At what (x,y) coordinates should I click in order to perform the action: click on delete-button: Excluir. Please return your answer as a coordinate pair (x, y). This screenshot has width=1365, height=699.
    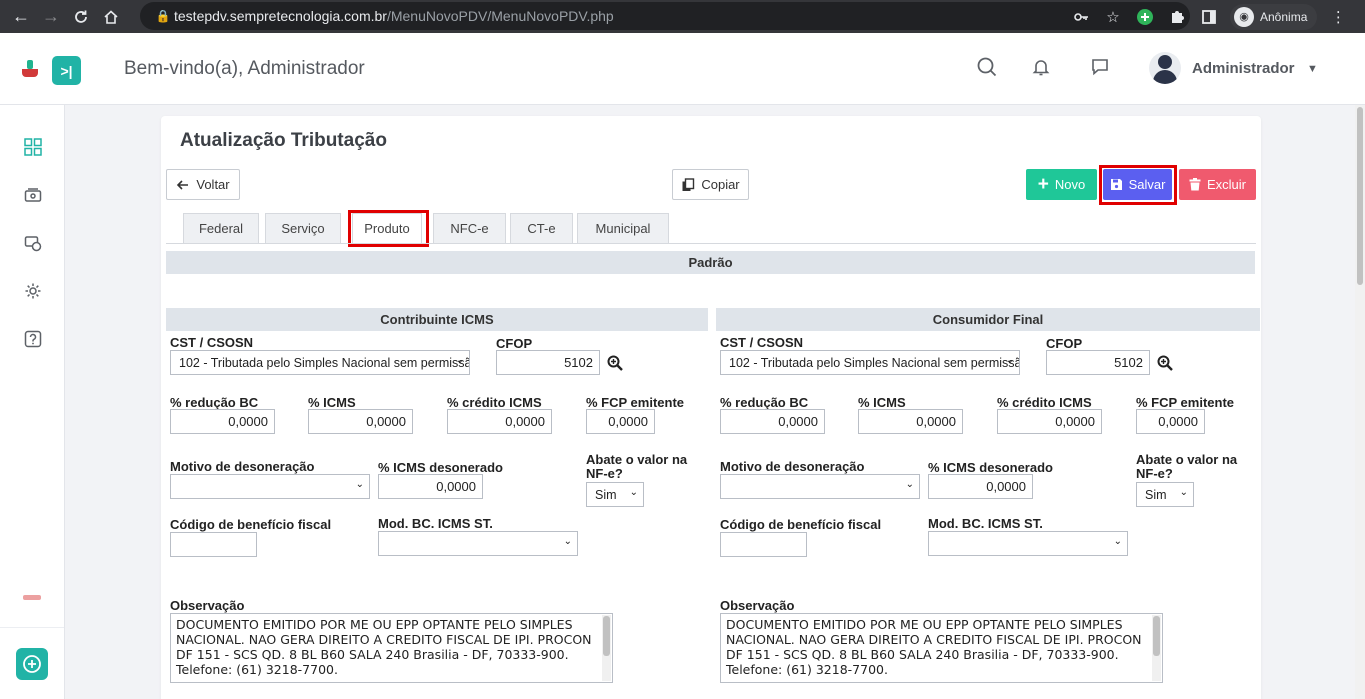
    Looking at the image, I should click on (1217, 184).